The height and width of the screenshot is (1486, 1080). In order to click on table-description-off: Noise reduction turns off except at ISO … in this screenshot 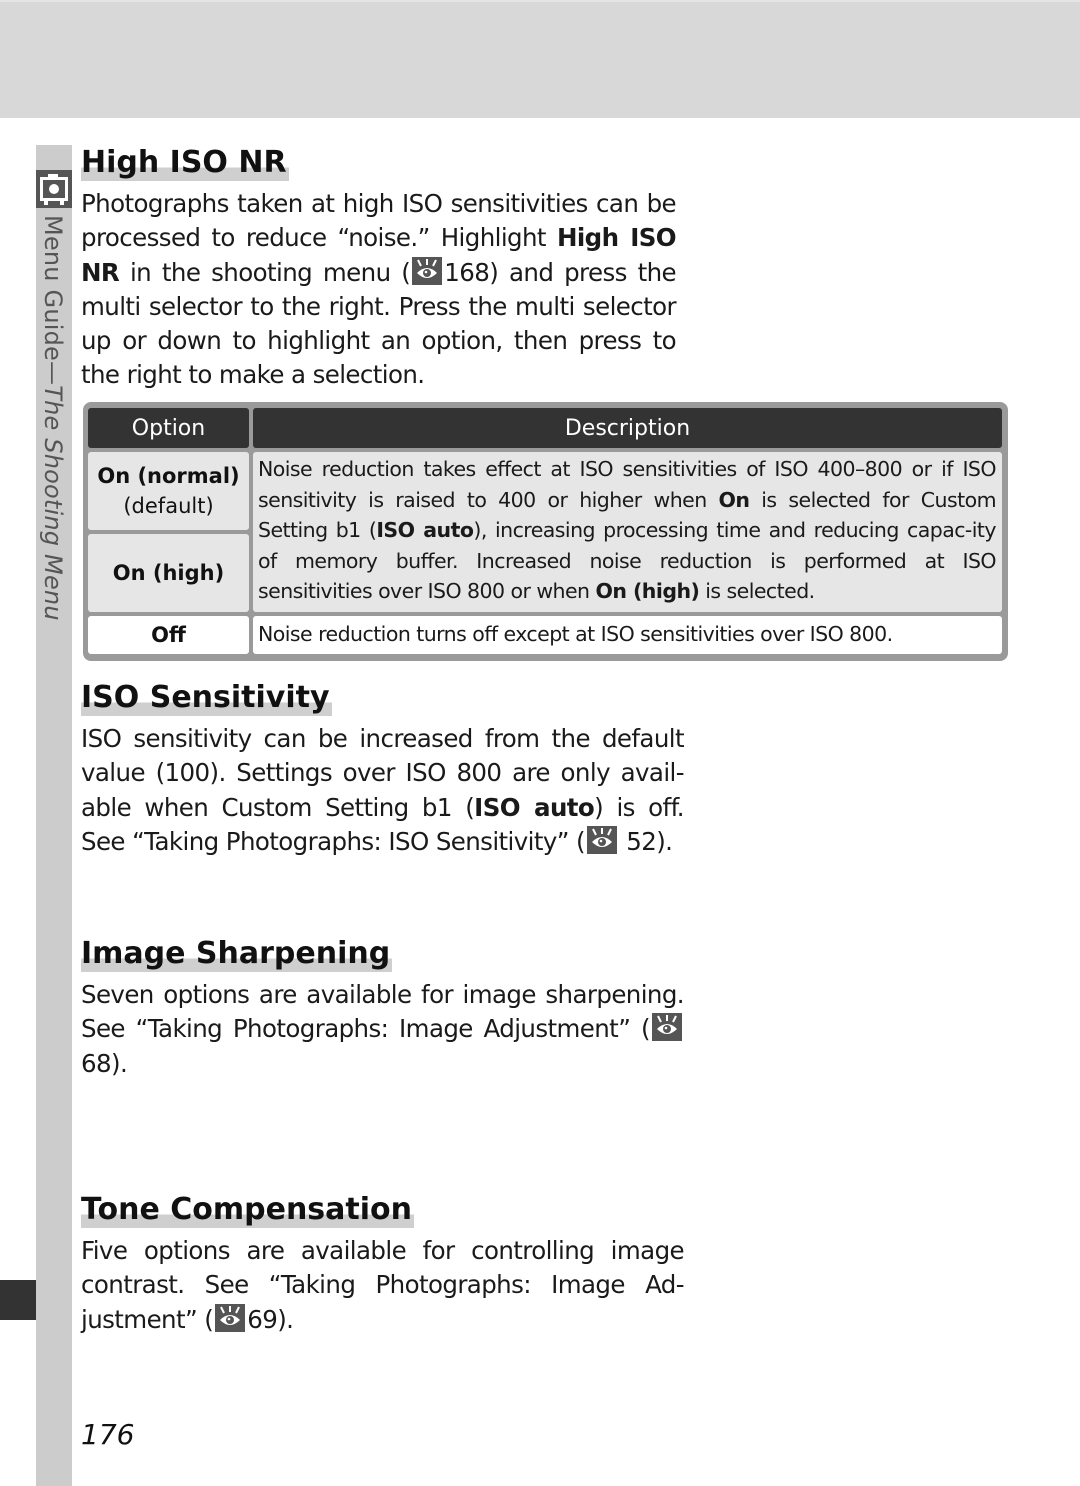, I will do `click(627, 635)`.